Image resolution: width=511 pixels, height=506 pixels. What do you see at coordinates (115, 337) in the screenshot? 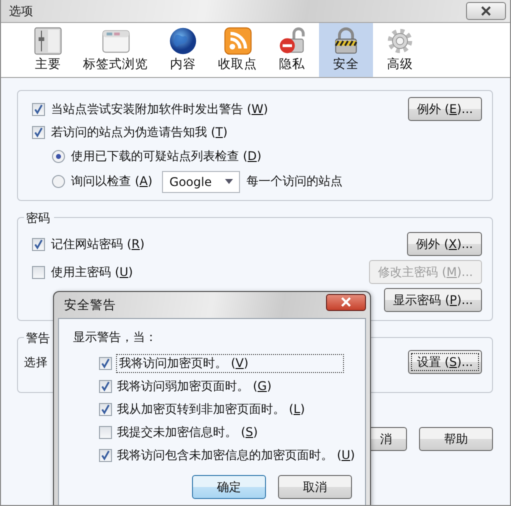
I see `dialog-prompt: 显示警告，当：` at bounding box center [115, 337].